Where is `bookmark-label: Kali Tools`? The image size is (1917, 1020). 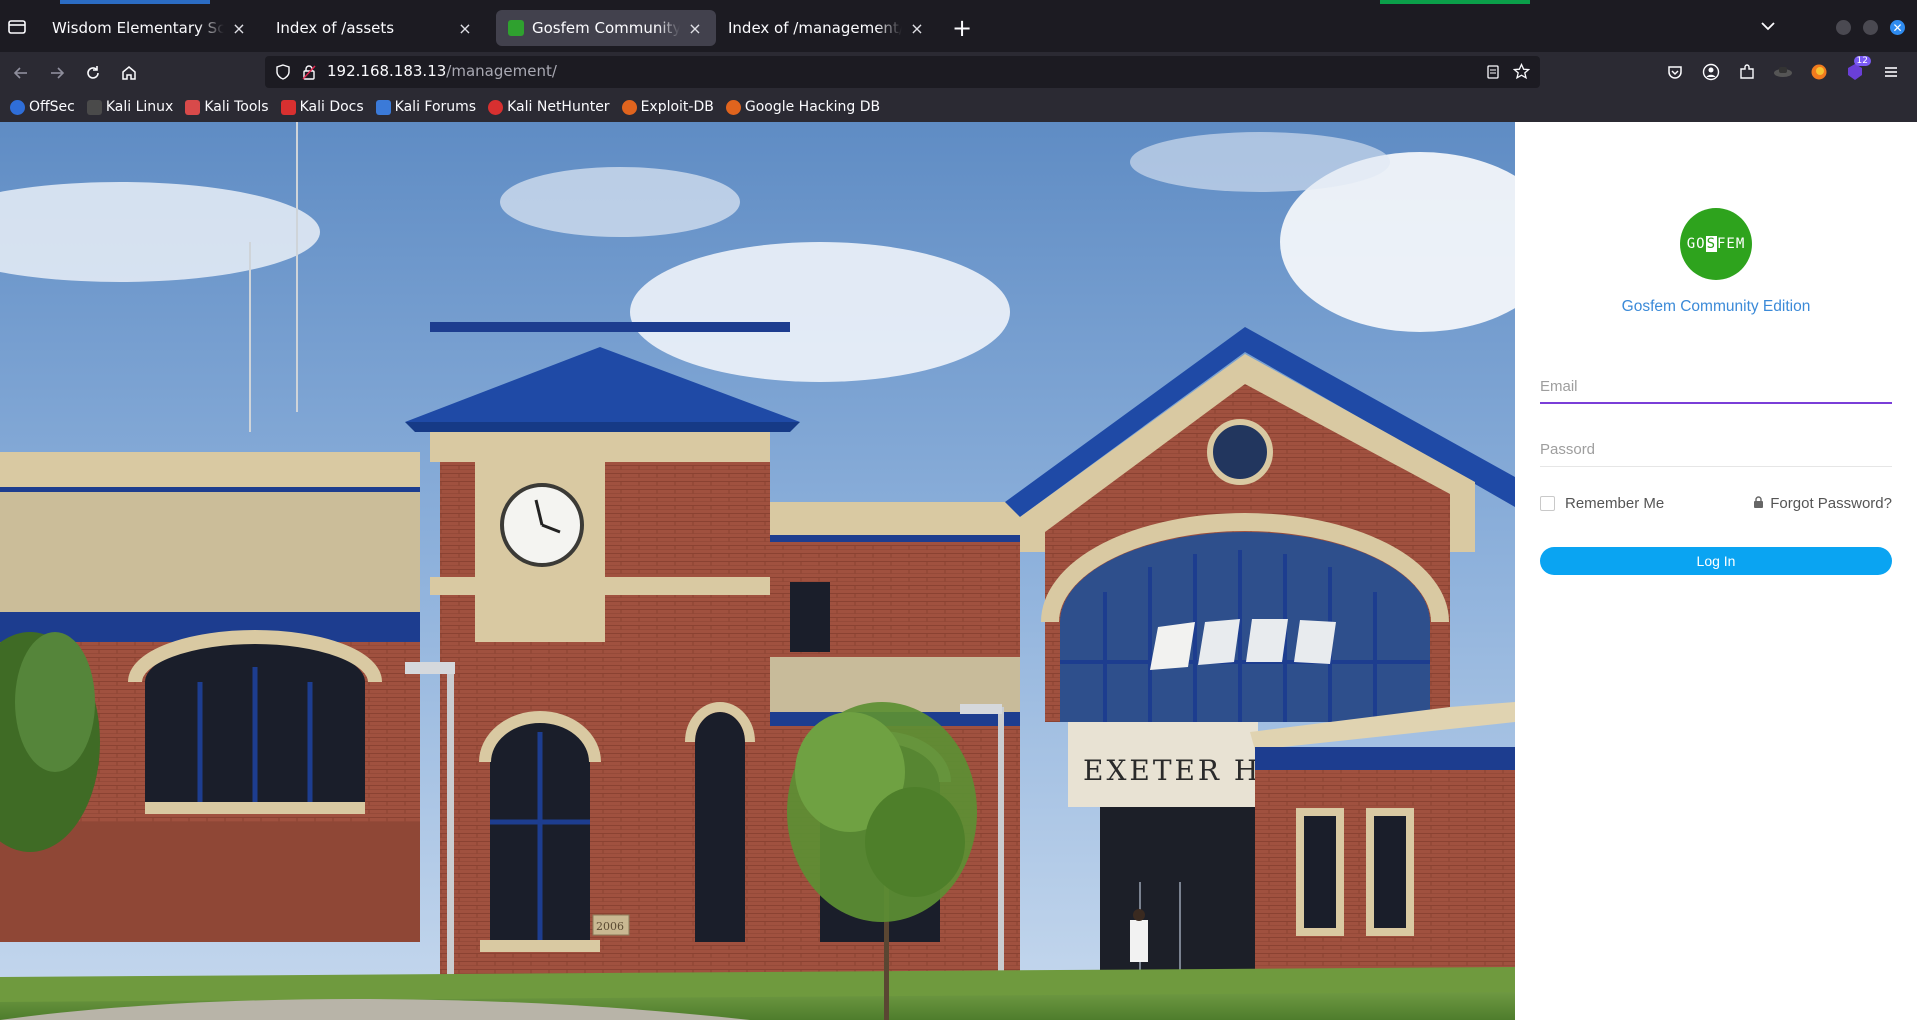
bookmark-label: Kali Tools is located at coordinates (236, 107).